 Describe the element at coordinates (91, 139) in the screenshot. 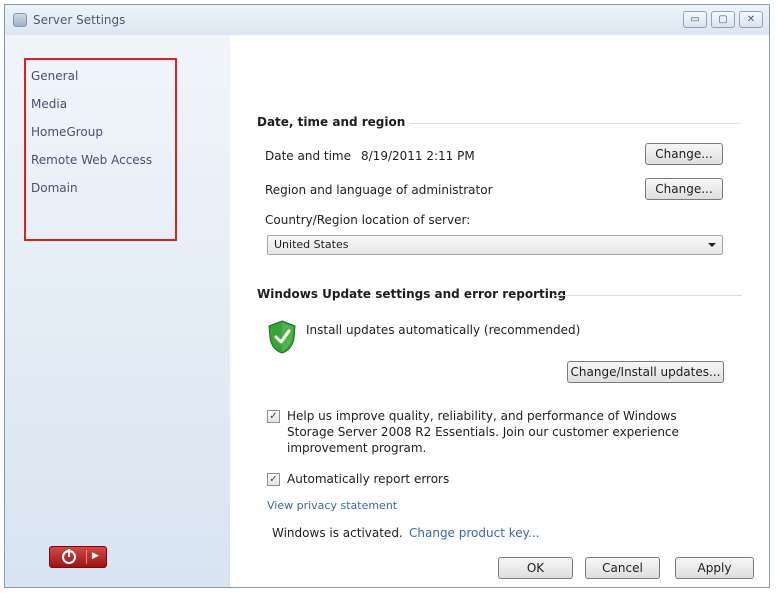

I see `sidebar-item-homegroup: HomeGroup` at that location.